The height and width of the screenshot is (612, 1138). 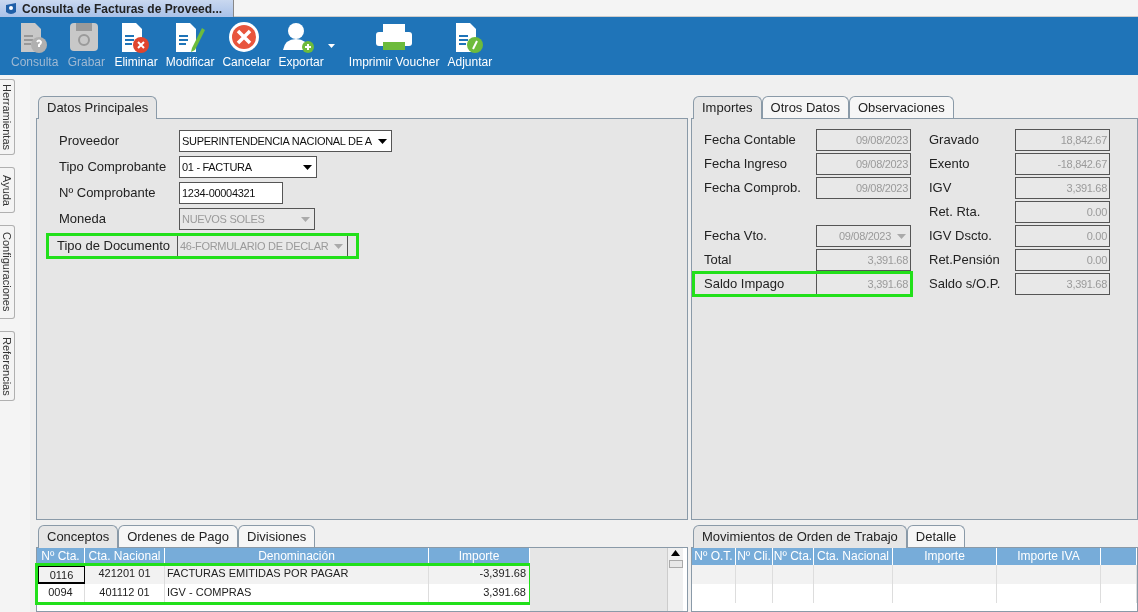 I want to click on table-cell: IGV - COMPRAS, so click(x=297, y=593).